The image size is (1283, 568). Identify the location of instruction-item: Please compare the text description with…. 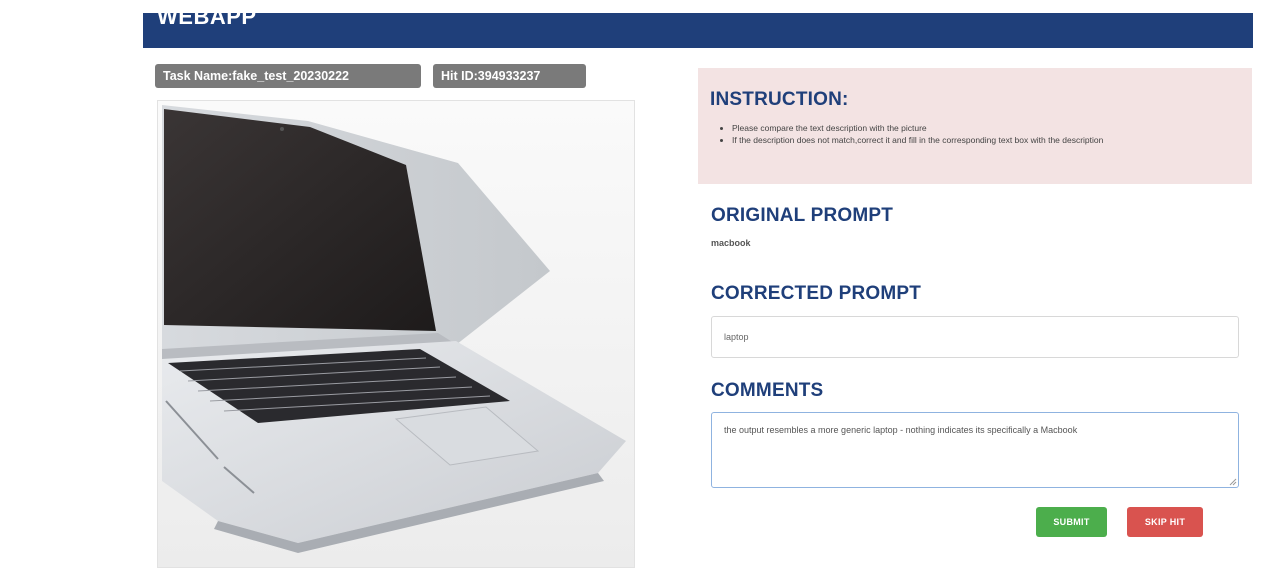
(986, 128).